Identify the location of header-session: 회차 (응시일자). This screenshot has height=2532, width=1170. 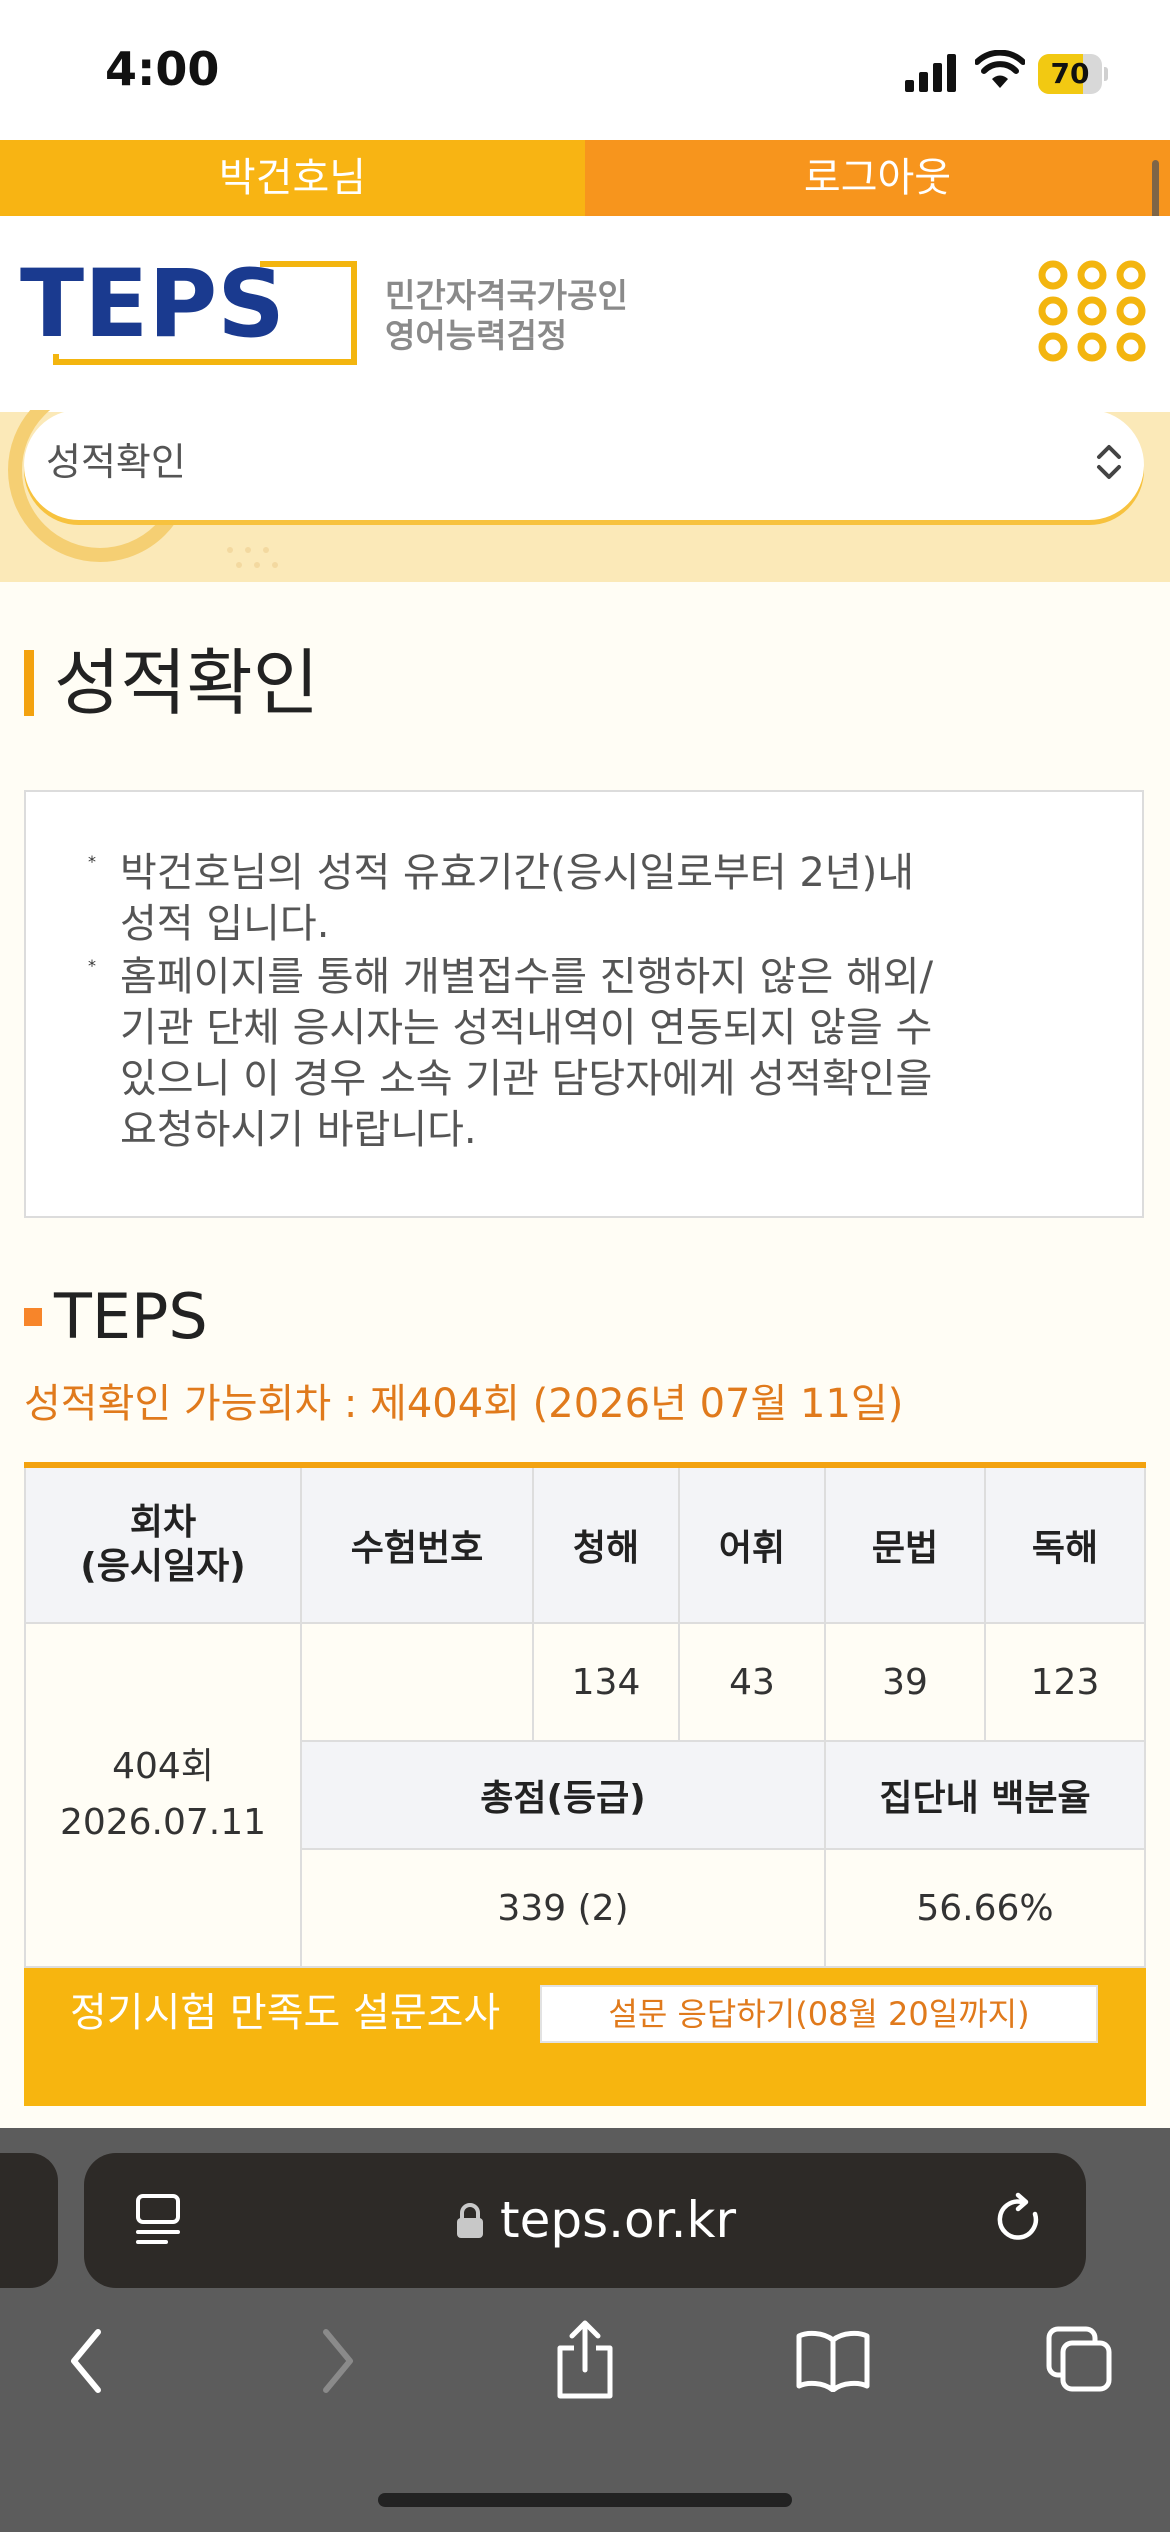
(163, 1546).